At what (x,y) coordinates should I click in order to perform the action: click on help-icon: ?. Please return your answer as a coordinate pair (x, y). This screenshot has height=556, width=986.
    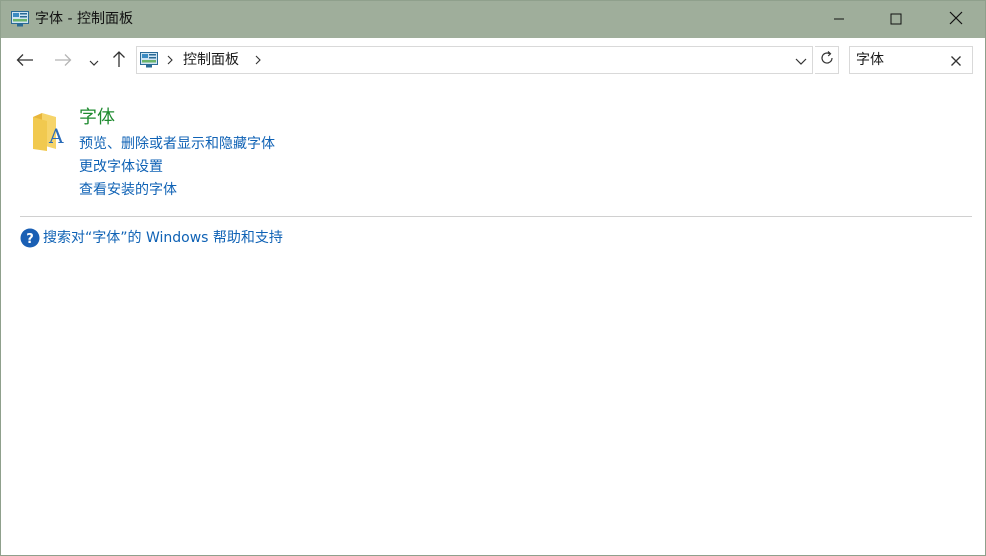
    Looking at the image, I should click on (30, 238).